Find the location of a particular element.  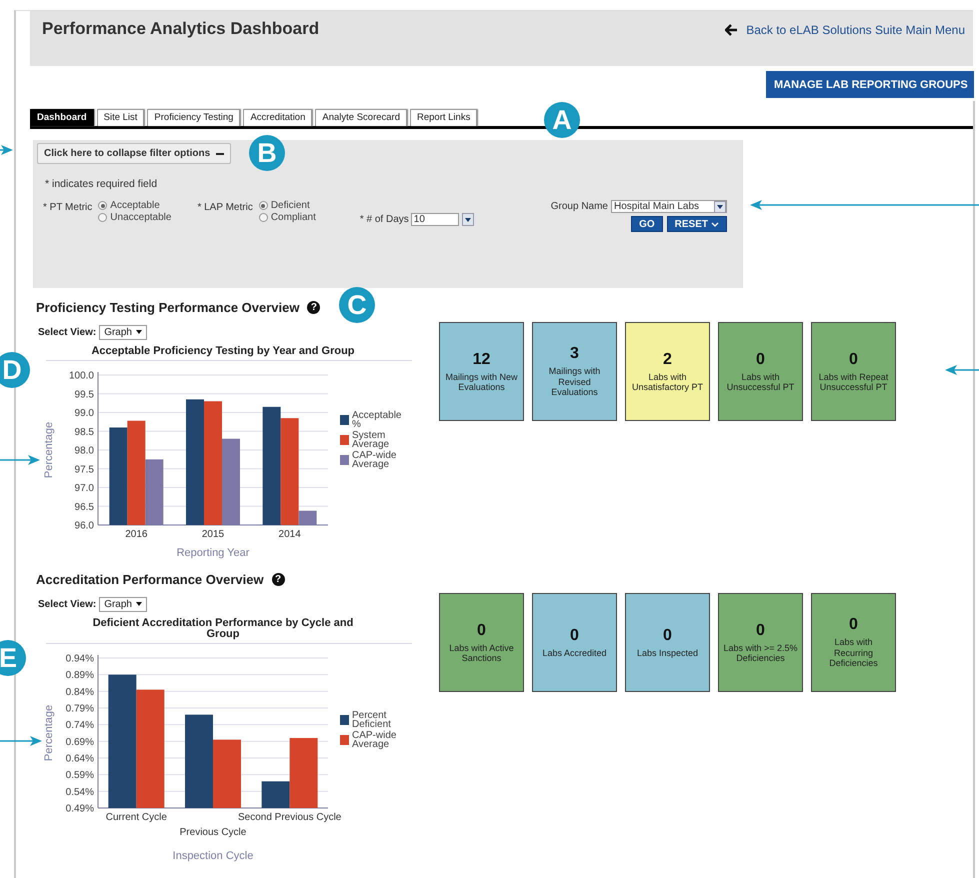

days-field: 10 is located at coordinates (434, 219).